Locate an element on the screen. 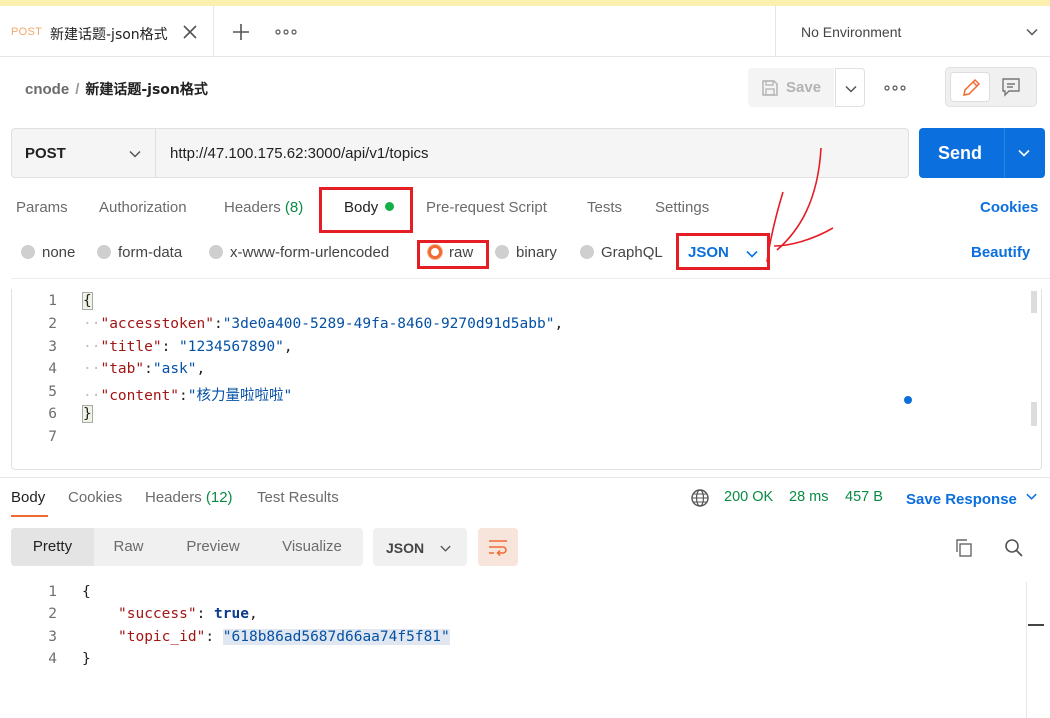 This screenshot has height=718, width=1050. pencil-icon is located at coordinates (972, 87).